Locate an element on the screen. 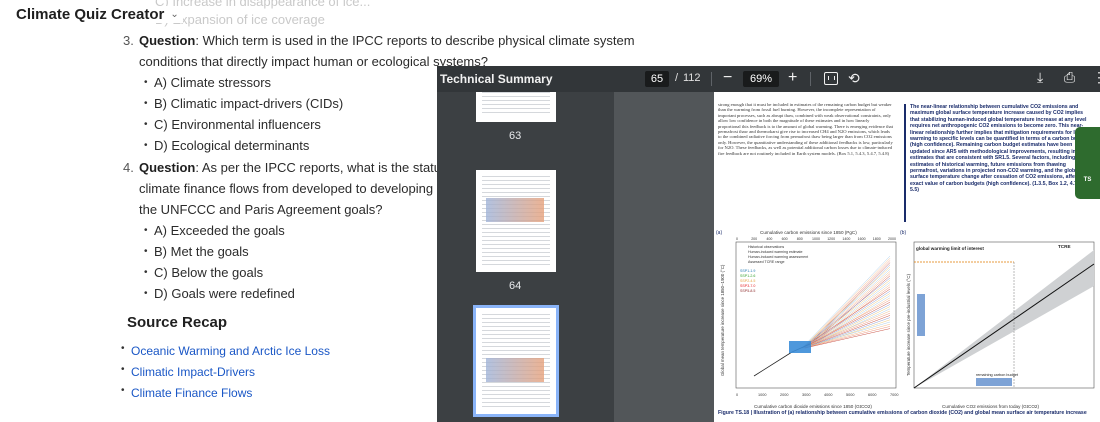  fig-b-remaining-label: remaining carbon budget is located at coordinates (997, 375).